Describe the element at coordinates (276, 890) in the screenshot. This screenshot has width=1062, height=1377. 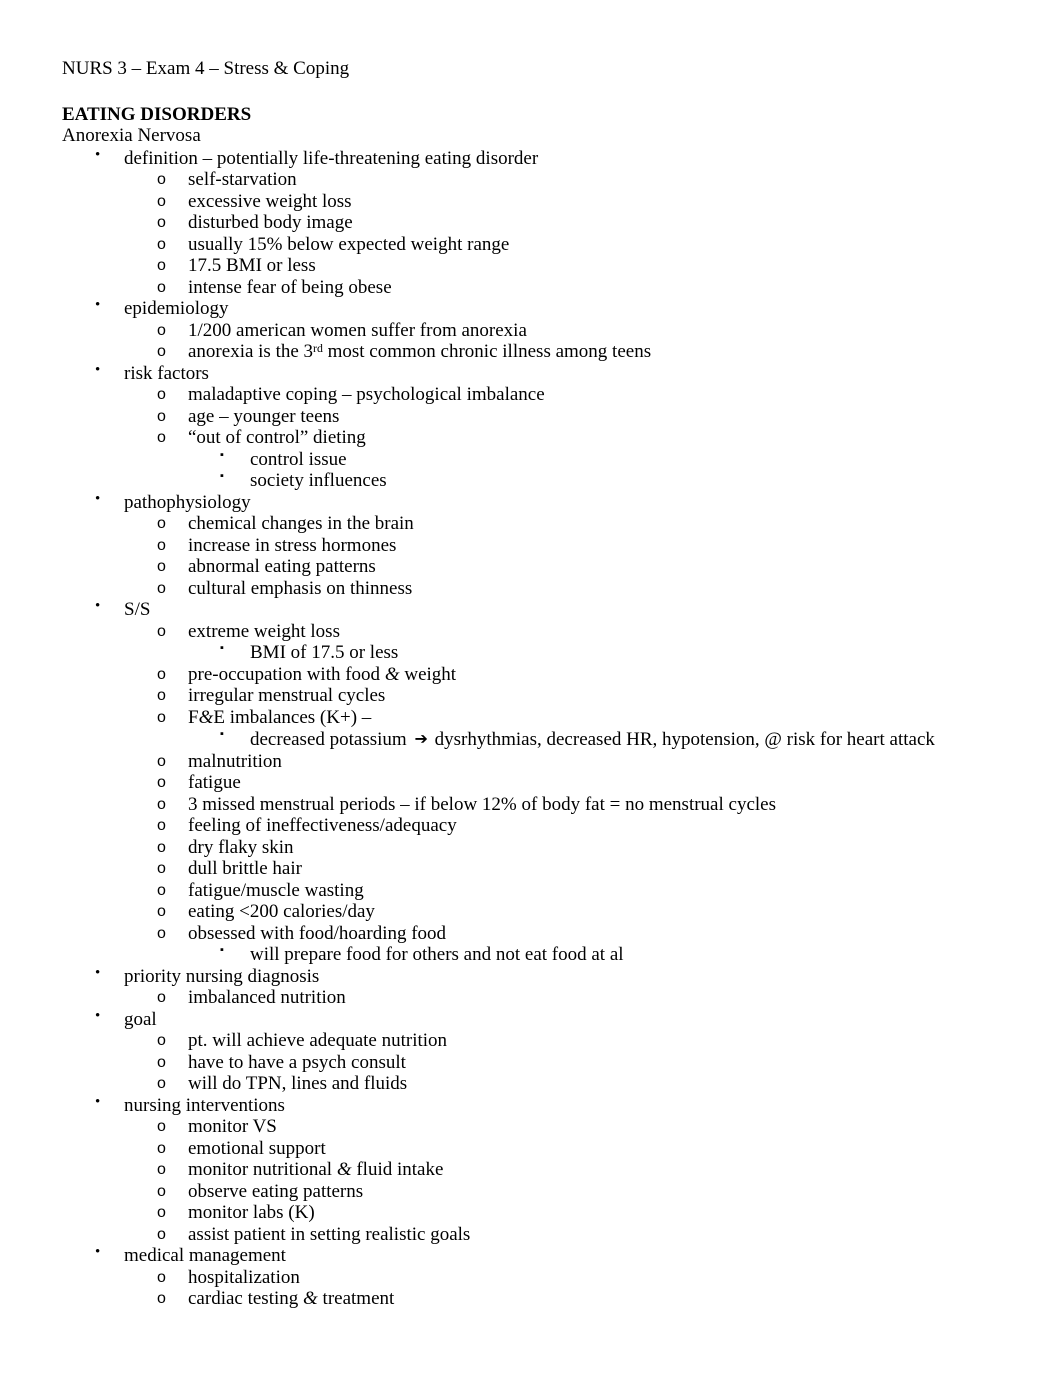
I see `outline-item-text: fatigue/muscle wasting` at that location.